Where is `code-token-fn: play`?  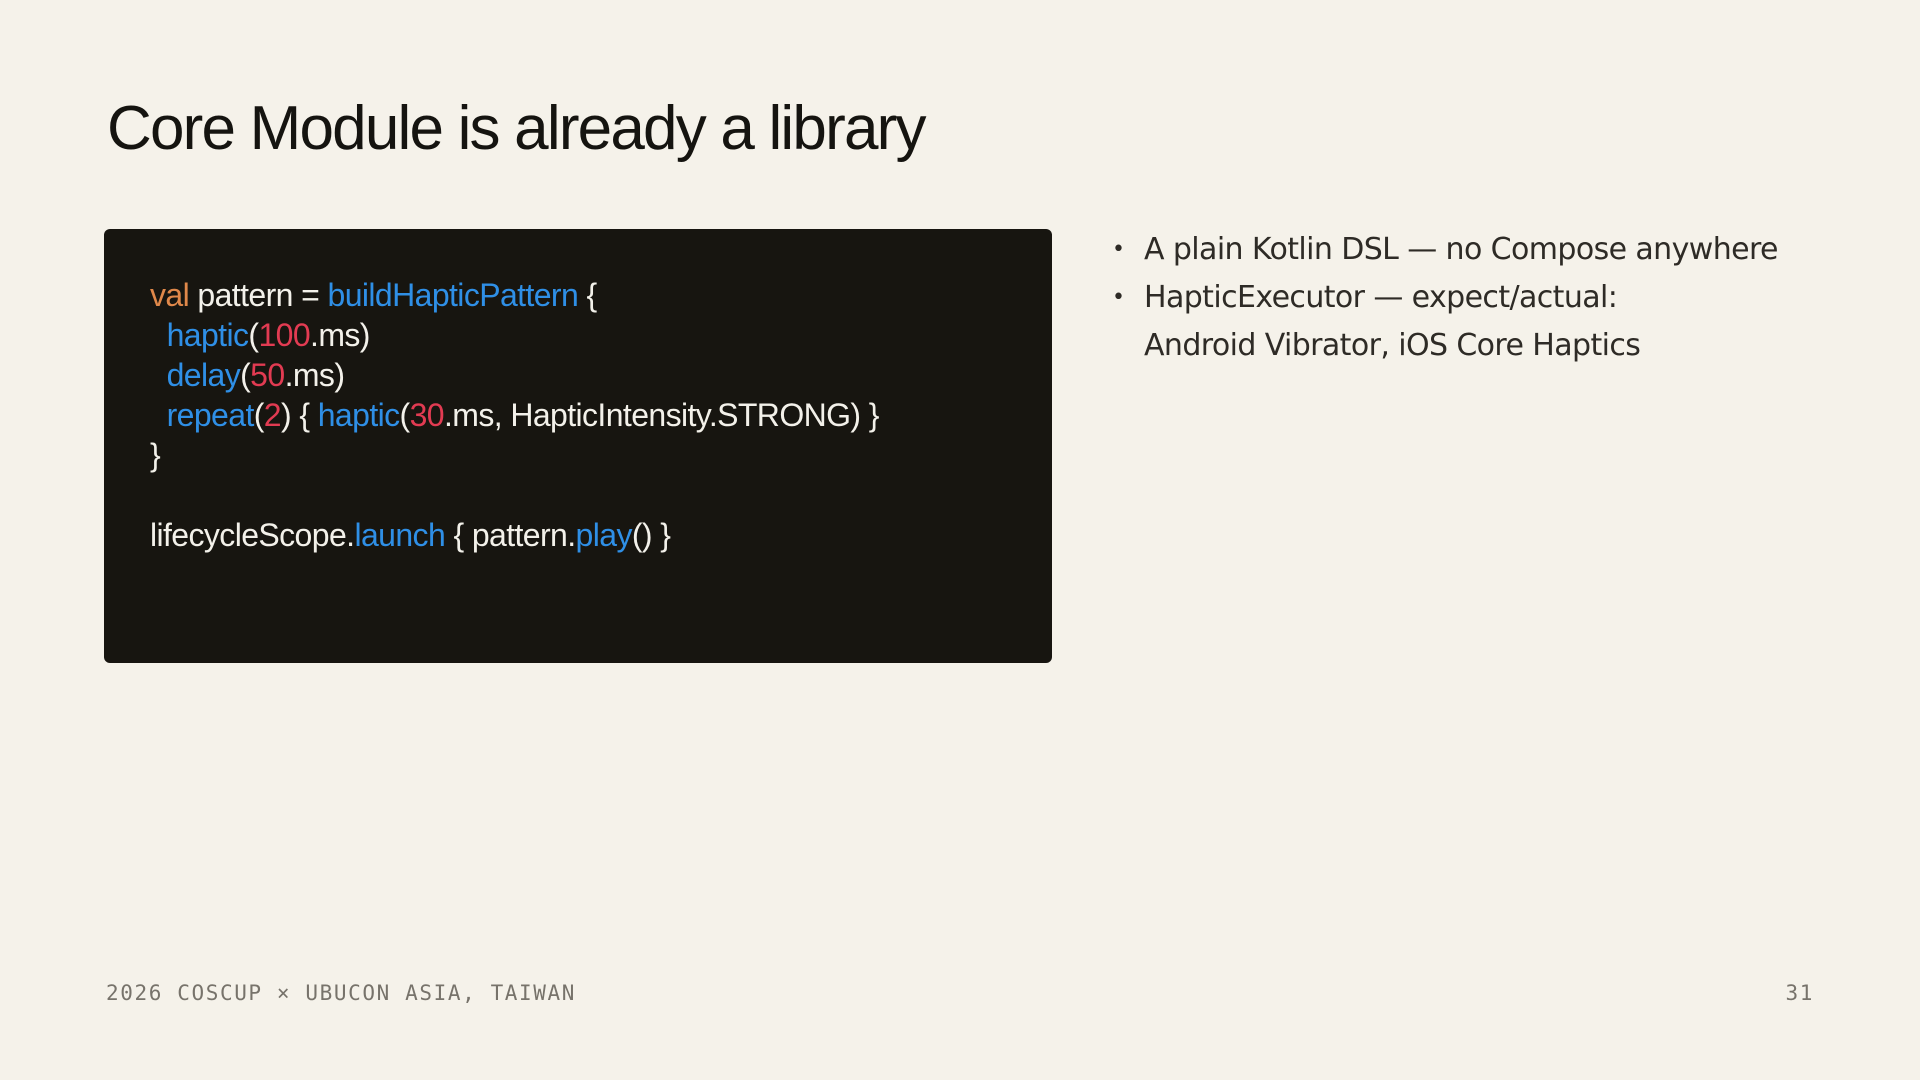
code-token-fn: play is located at coordinates (604, 535).